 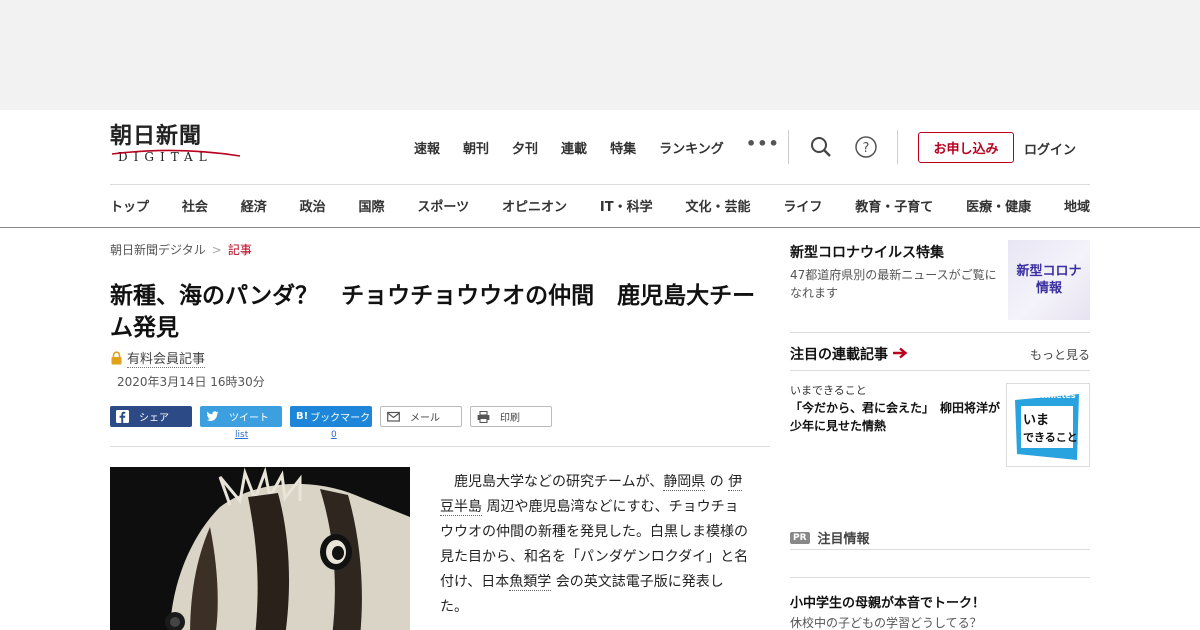 I want to click on print-icon, so click(x=483, y=416).